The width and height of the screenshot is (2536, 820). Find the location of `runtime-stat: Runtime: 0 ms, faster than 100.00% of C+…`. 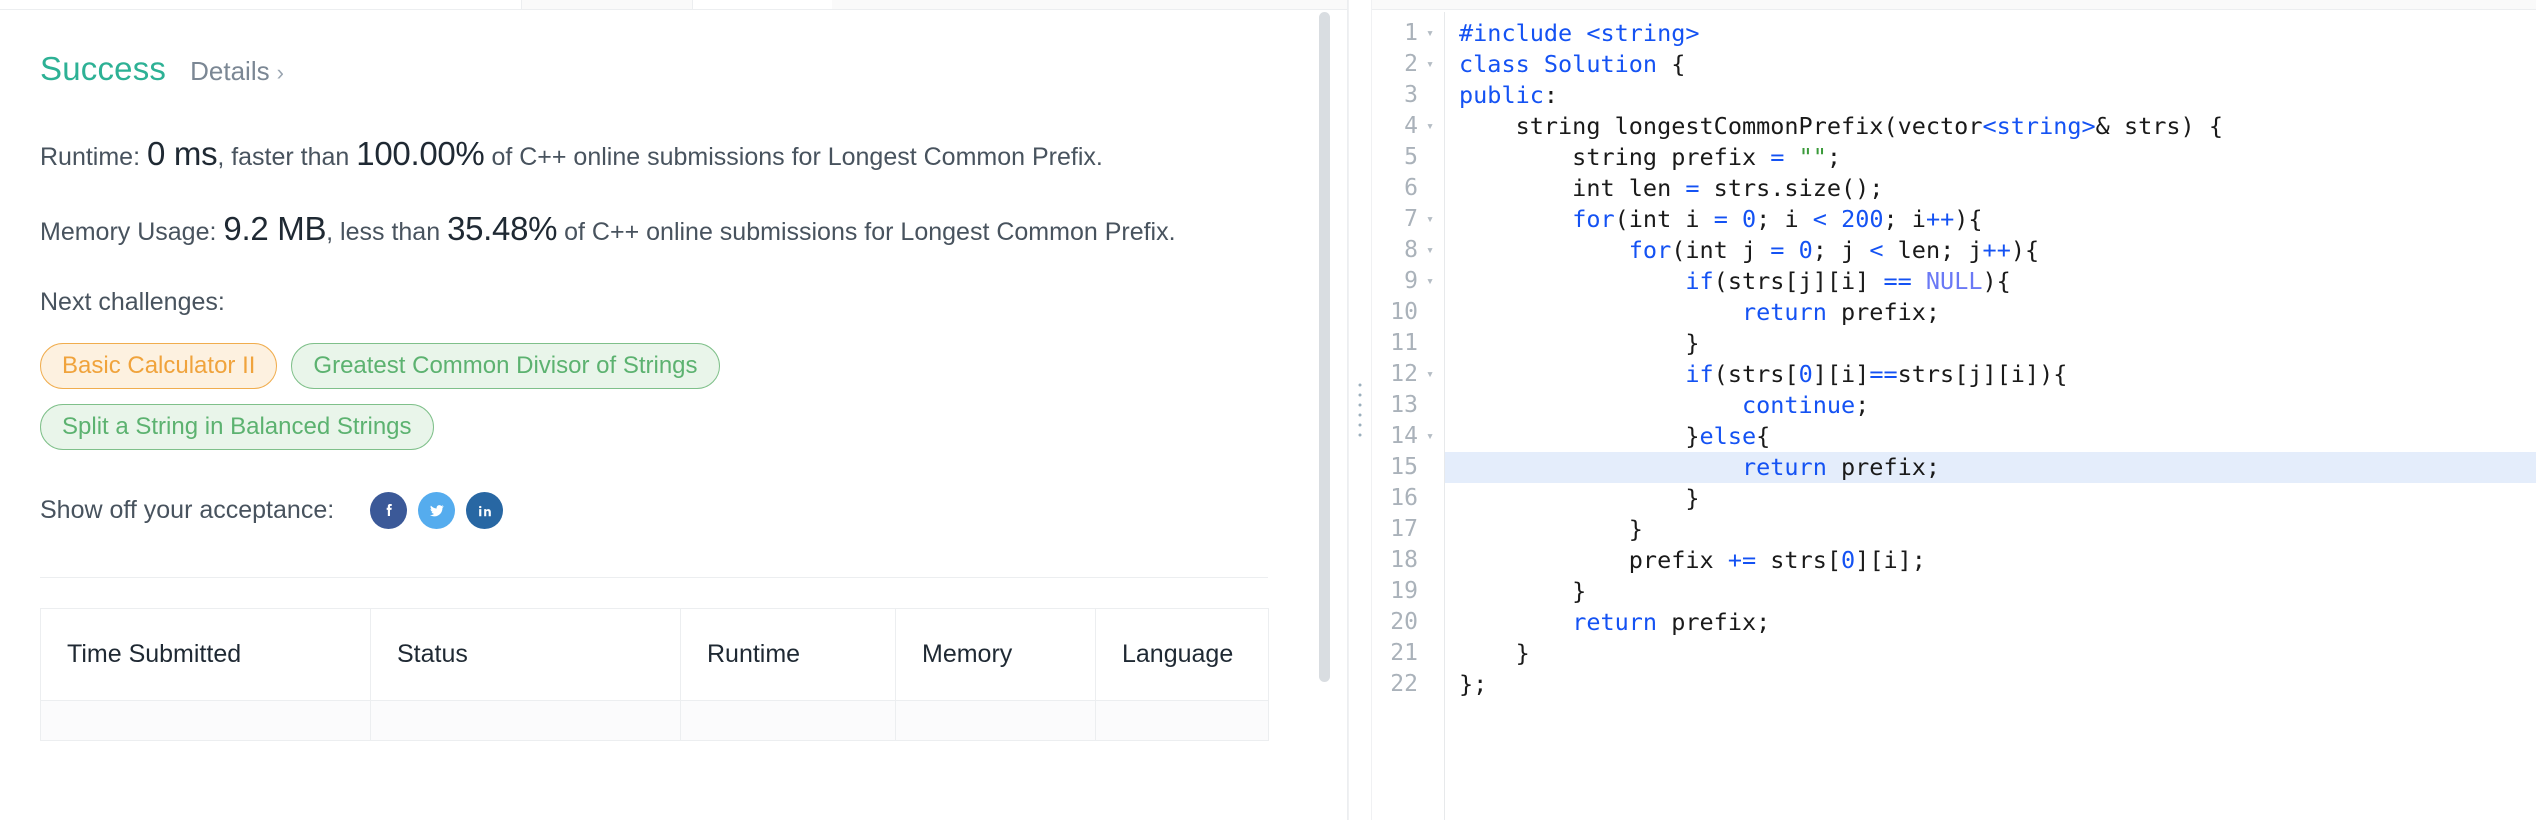

runtime-stat: Runtime: 0 ms, faster than 100.00% of C+… is located at coordinates (665, 153).